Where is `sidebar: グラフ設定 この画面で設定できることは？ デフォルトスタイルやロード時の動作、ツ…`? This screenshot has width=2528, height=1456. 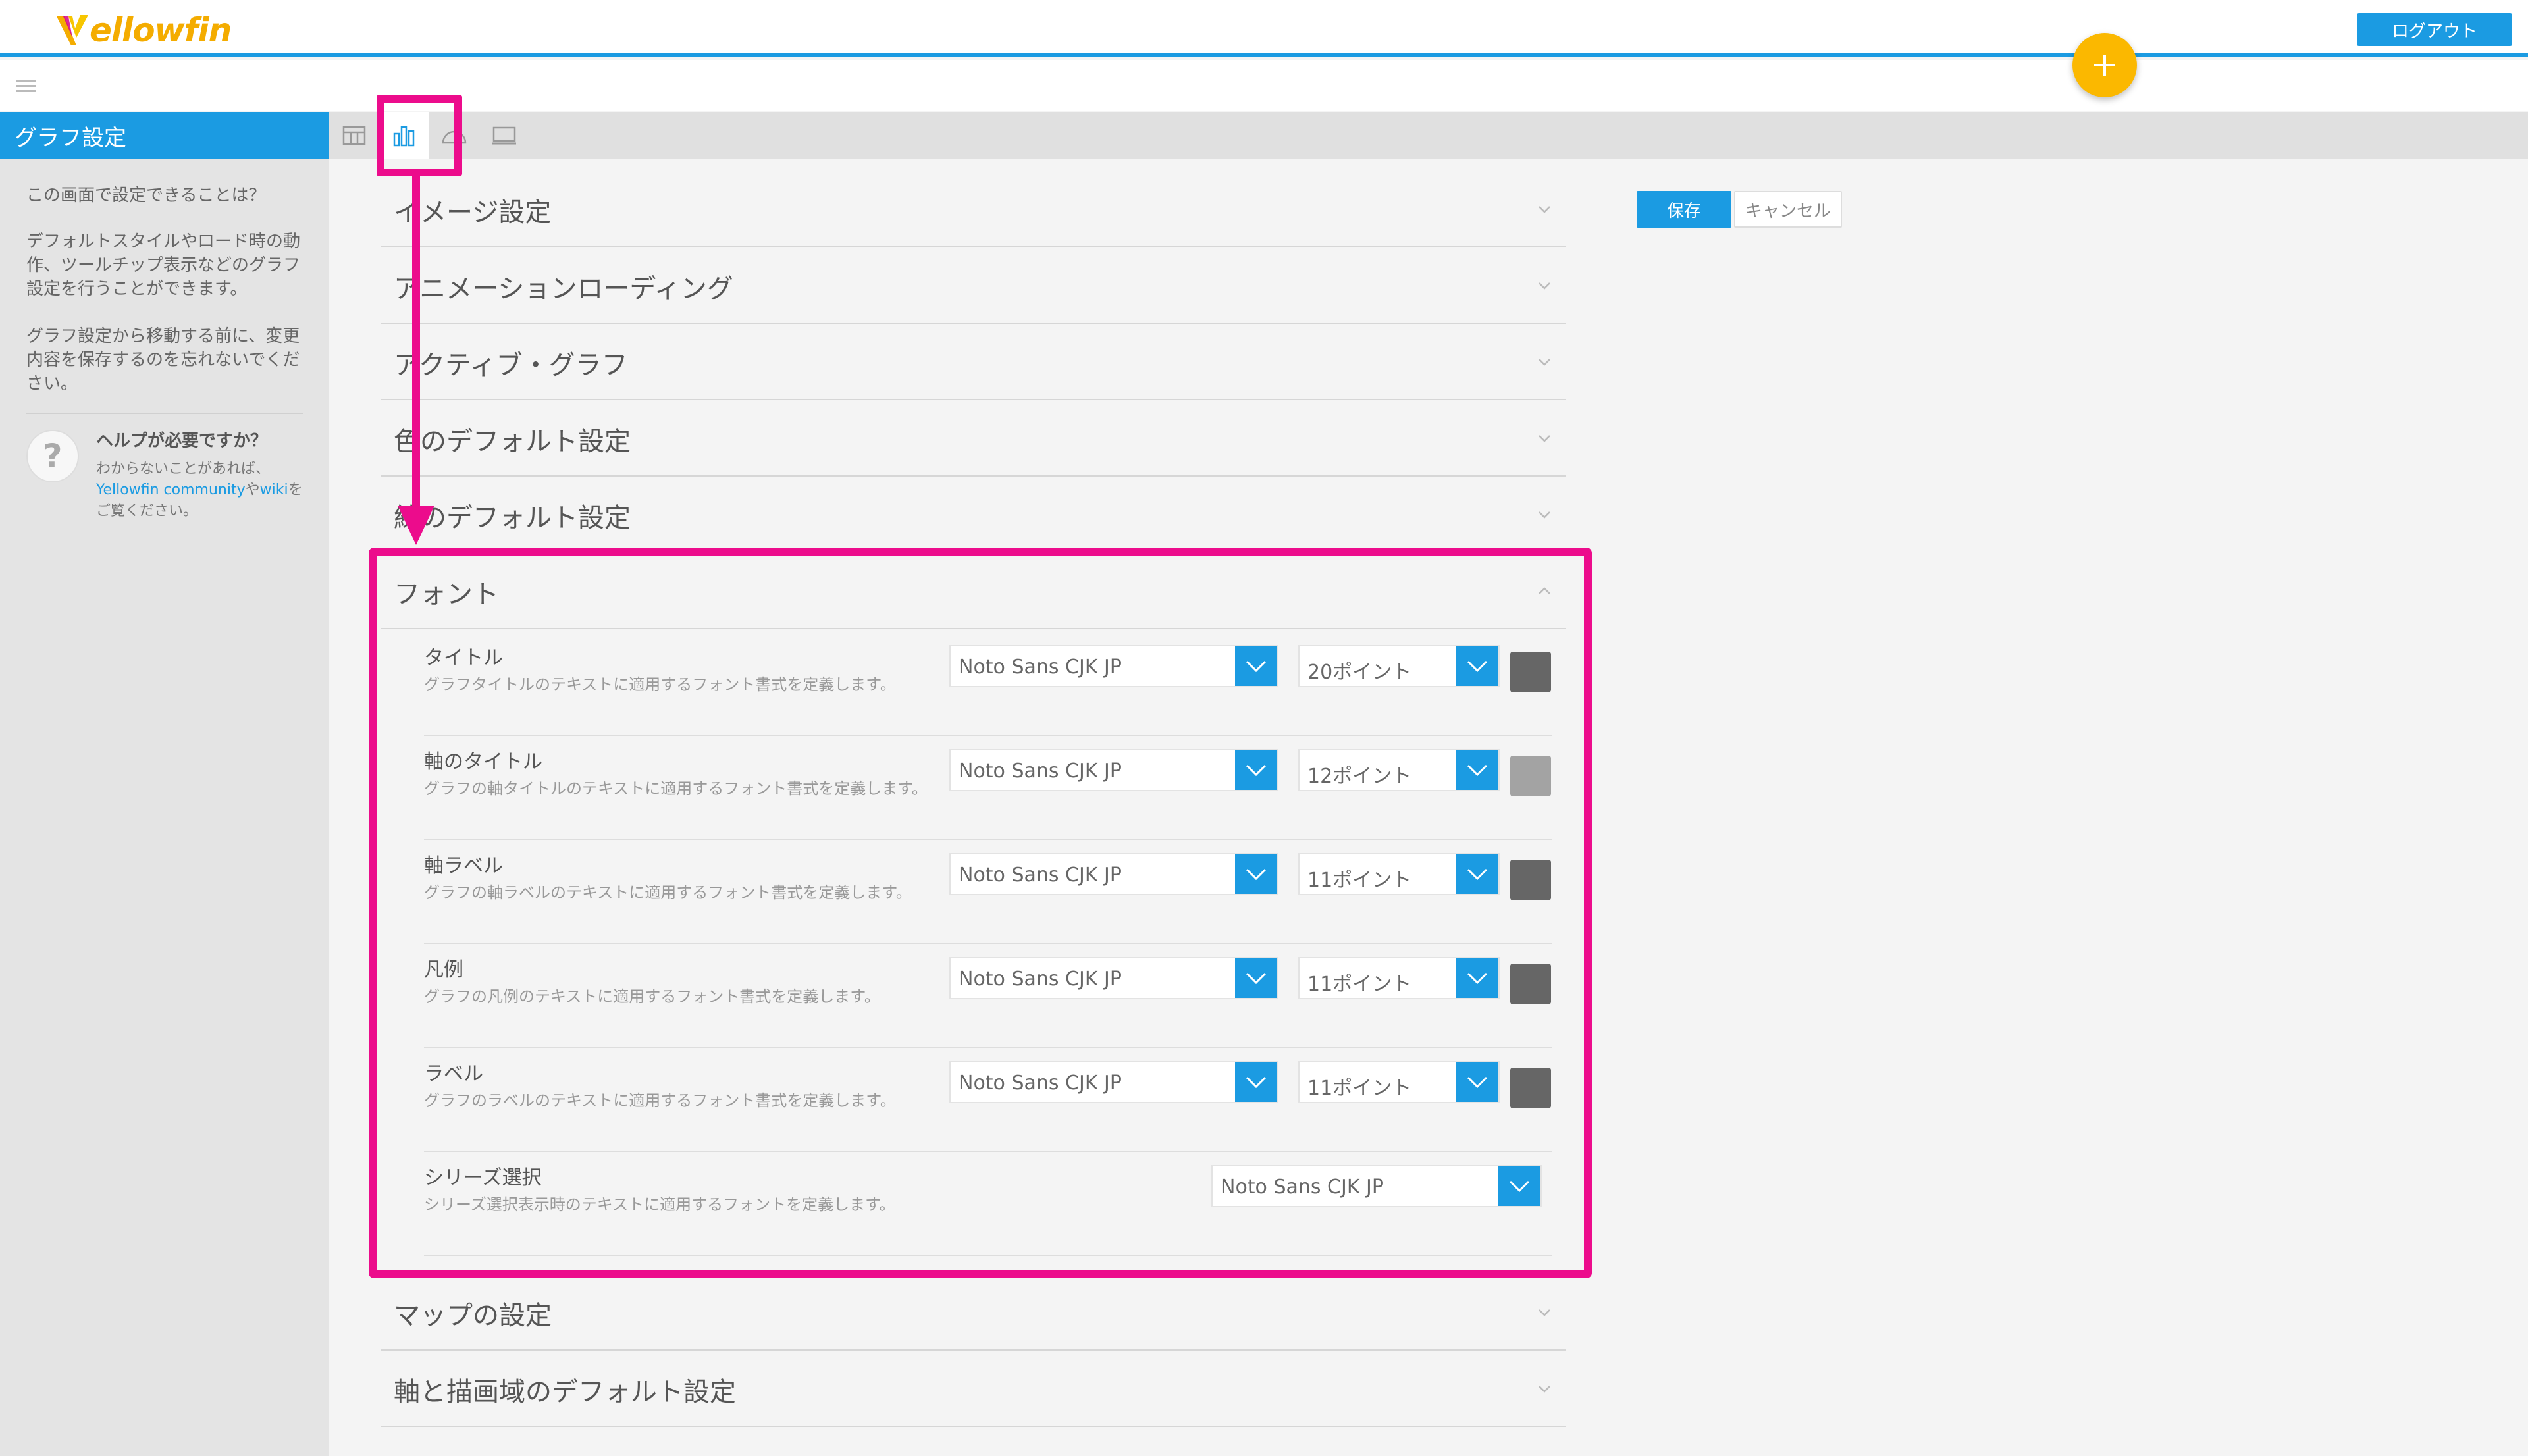
sidebar: グラフ設定 この画面で設定できることは？ デフォルトスタイルやロード時の動作、ツ… is located at coordinates (164, 784).